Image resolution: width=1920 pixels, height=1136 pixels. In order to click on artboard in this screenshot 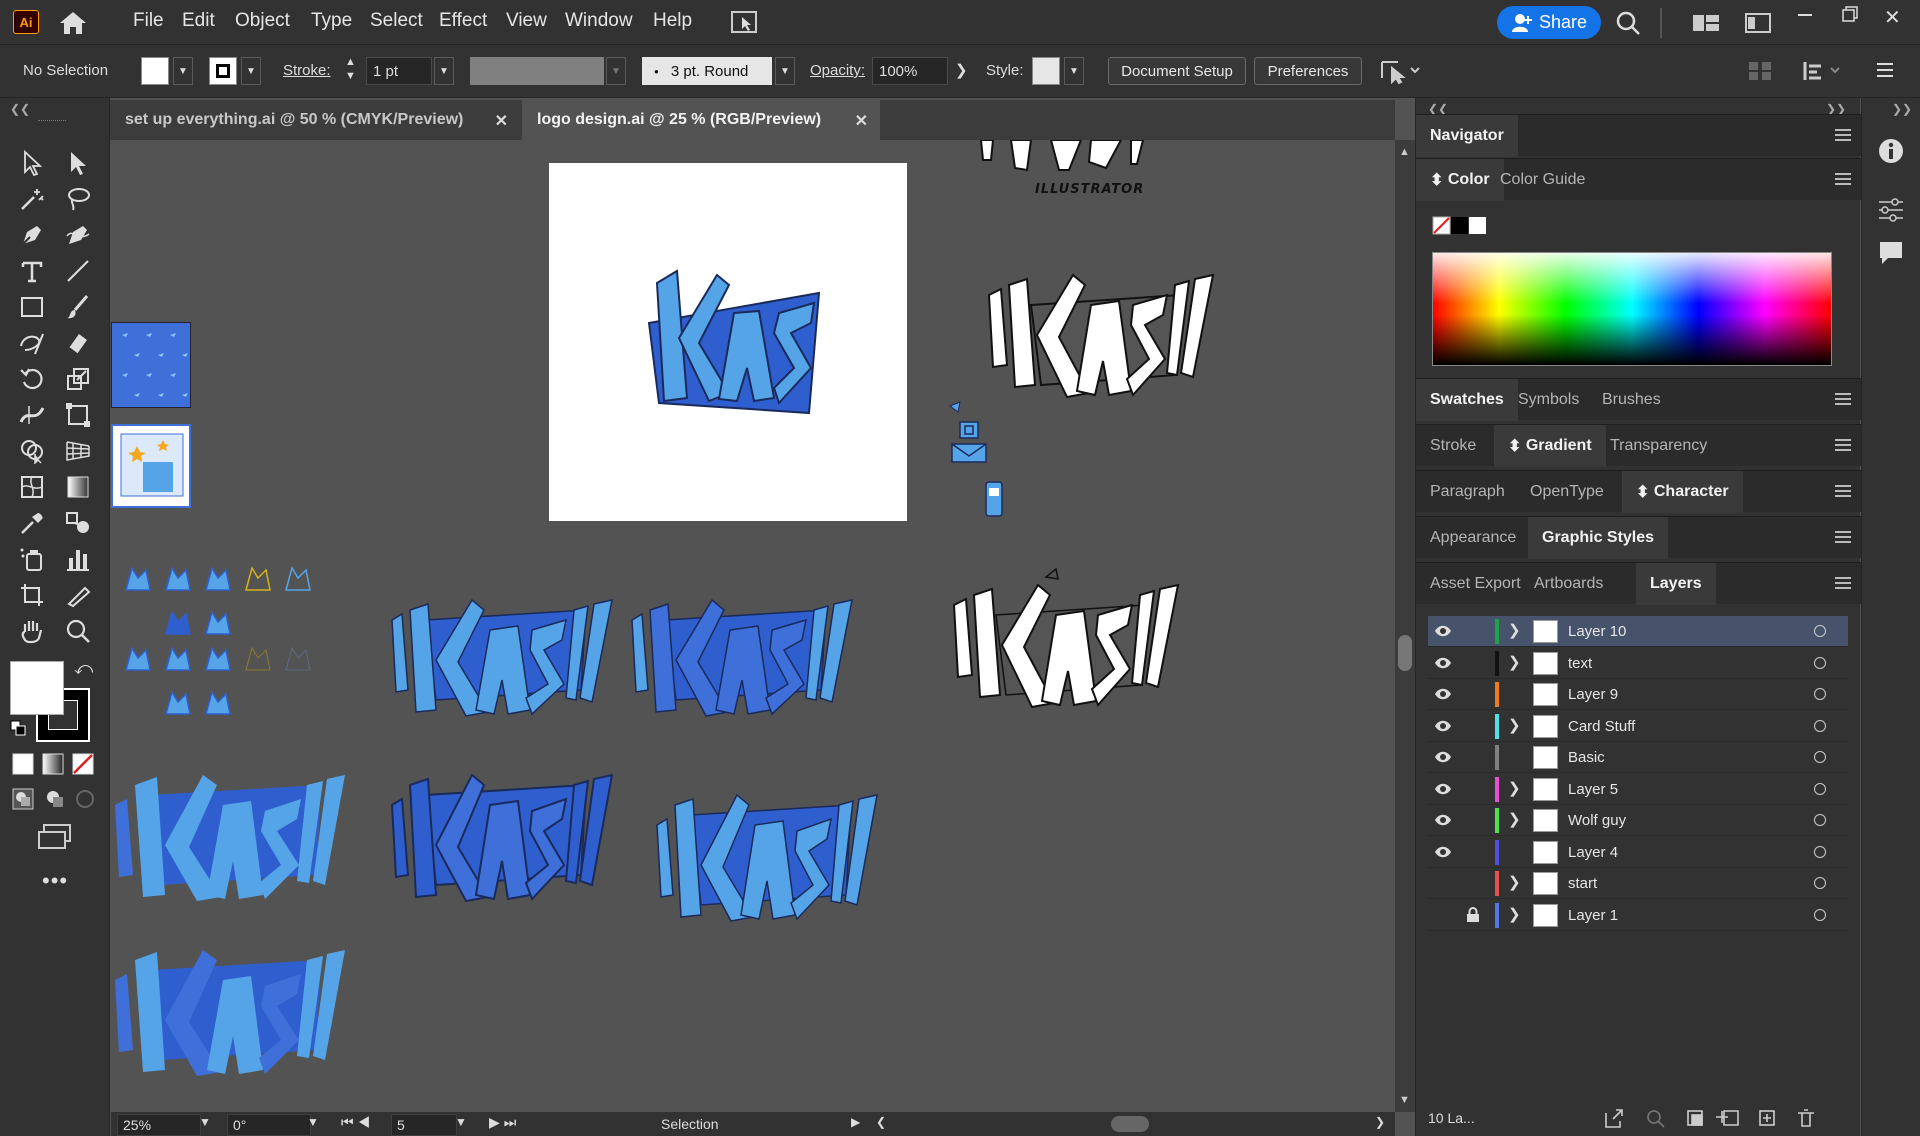, I will do `click(728, 342)`.